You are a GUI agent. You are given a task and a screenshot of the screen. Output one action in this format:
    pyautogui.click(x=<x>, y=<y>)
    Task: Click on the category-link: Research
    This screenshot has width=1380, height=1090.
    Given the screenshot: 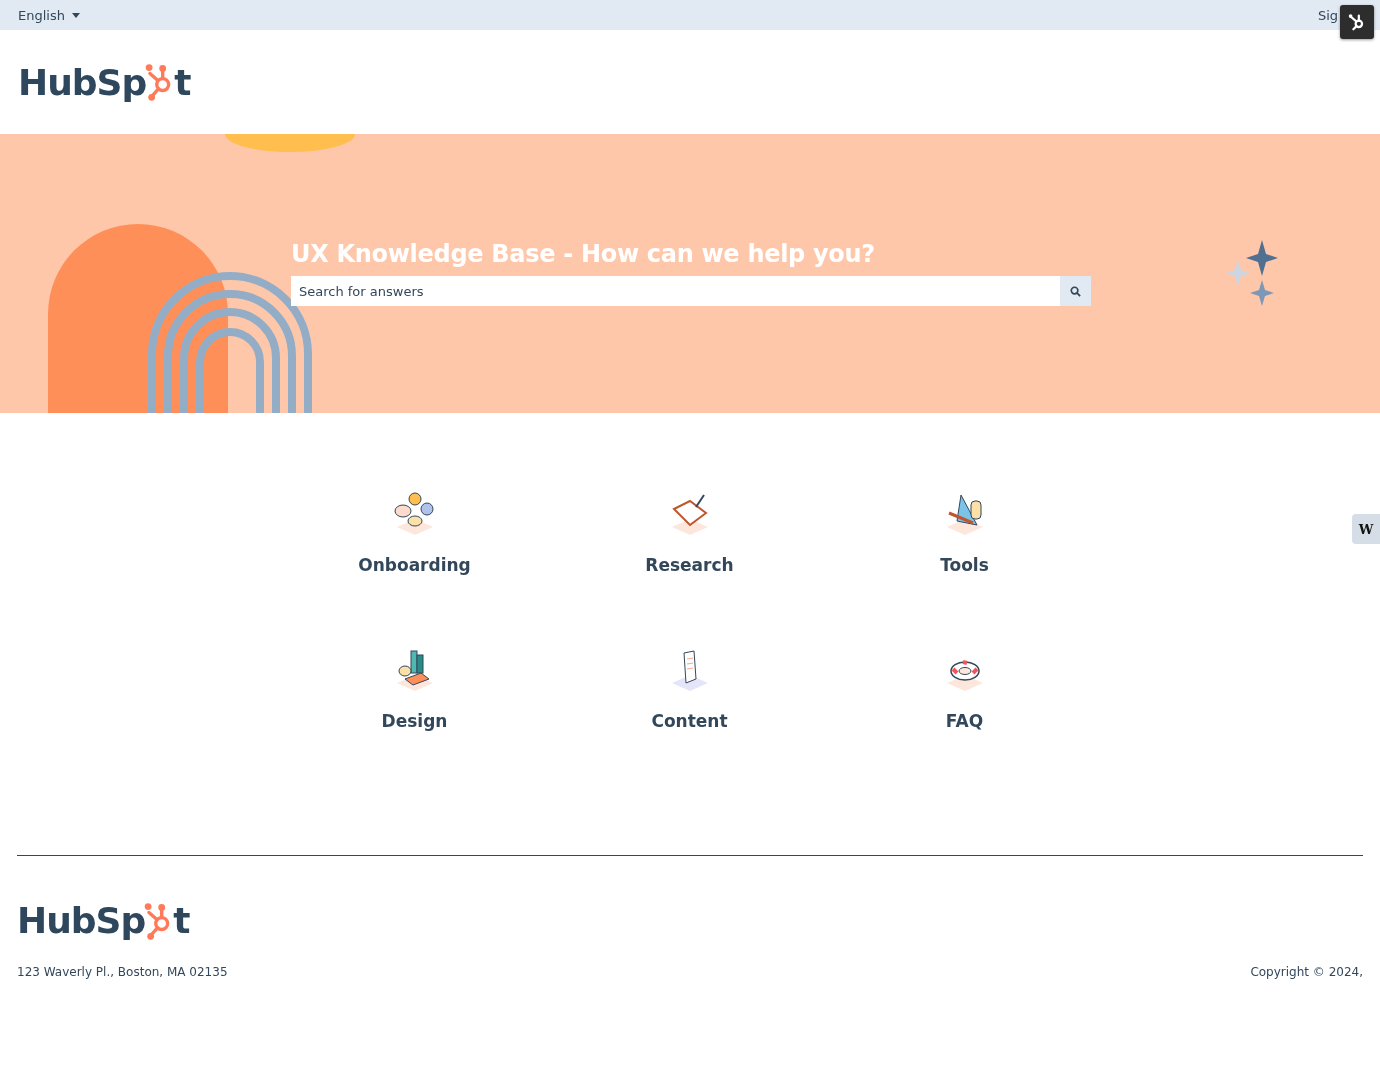 What is the action you would take?
    pyautogui.click(x=689, y=533)
    